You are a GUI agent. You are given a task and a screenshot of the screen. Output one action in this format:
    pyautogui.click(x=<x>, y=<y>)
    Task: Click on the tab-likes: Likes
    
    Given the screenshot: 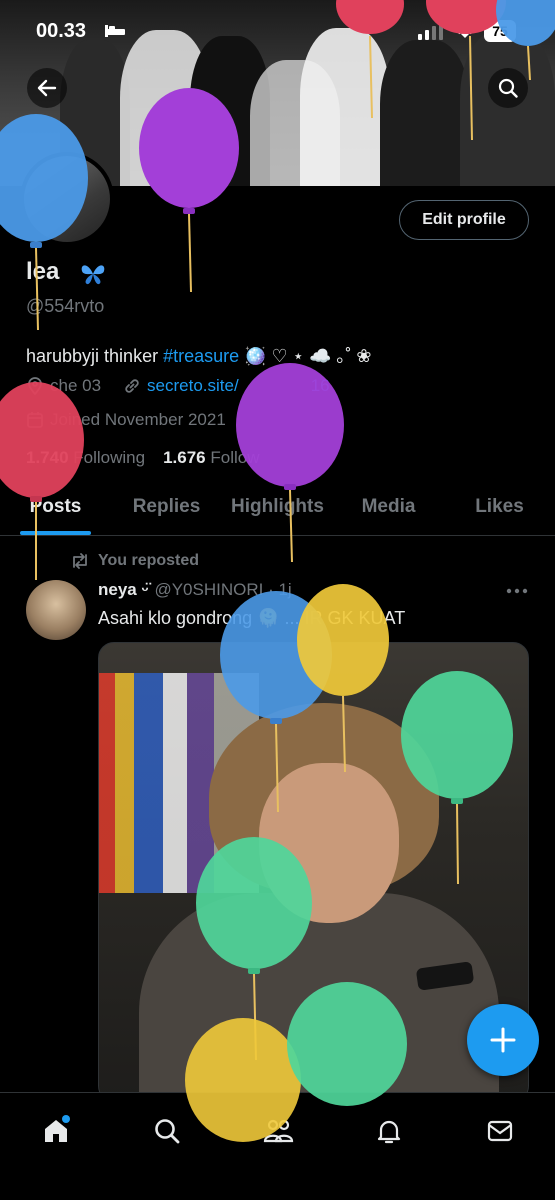 What is the action you would take?
    pyautogui.click(x=499, y=510)
    